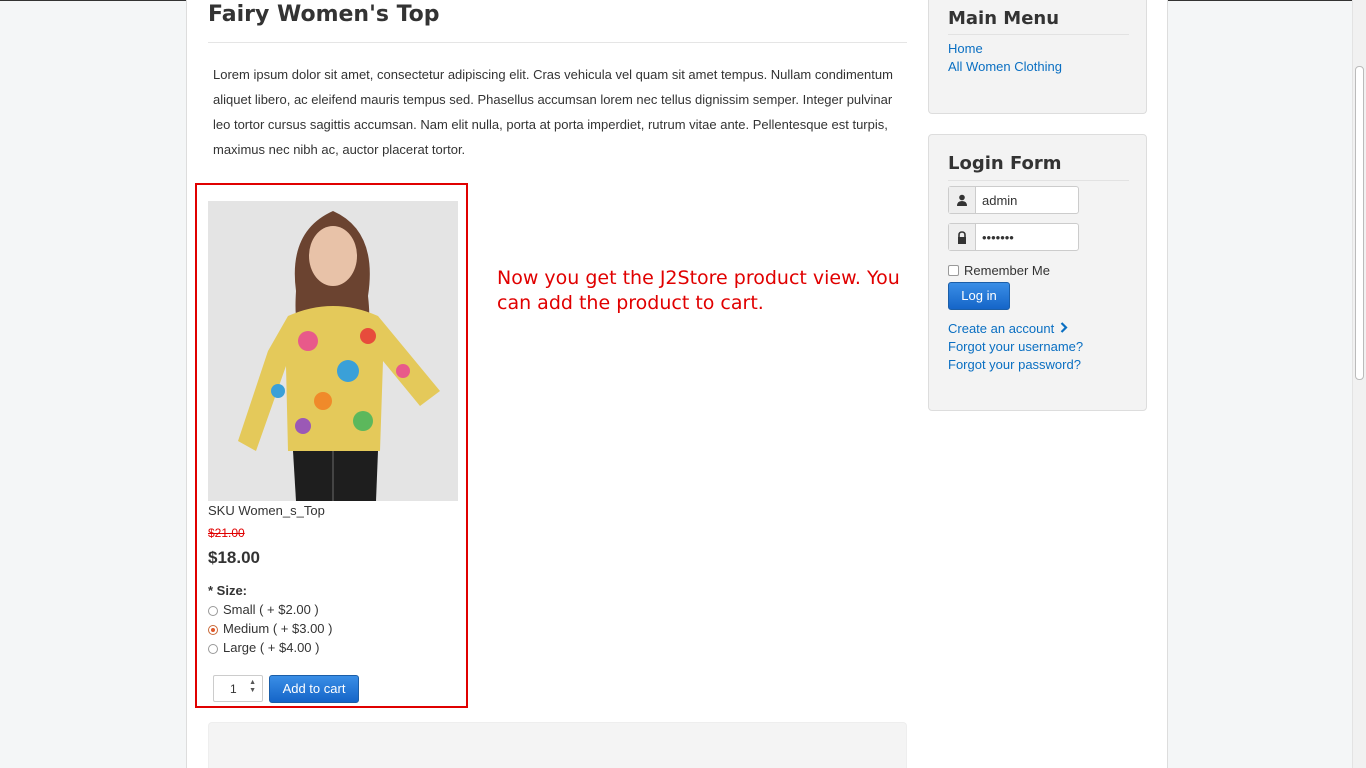  I want to click on menu-item-all-women-clothing: All Women Clothing, so click(1005, 67).